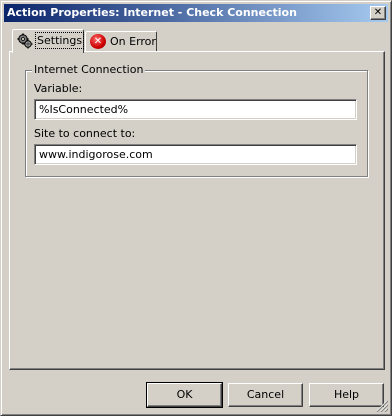  I want to click on settings-gears-icon, so click(25, 41).